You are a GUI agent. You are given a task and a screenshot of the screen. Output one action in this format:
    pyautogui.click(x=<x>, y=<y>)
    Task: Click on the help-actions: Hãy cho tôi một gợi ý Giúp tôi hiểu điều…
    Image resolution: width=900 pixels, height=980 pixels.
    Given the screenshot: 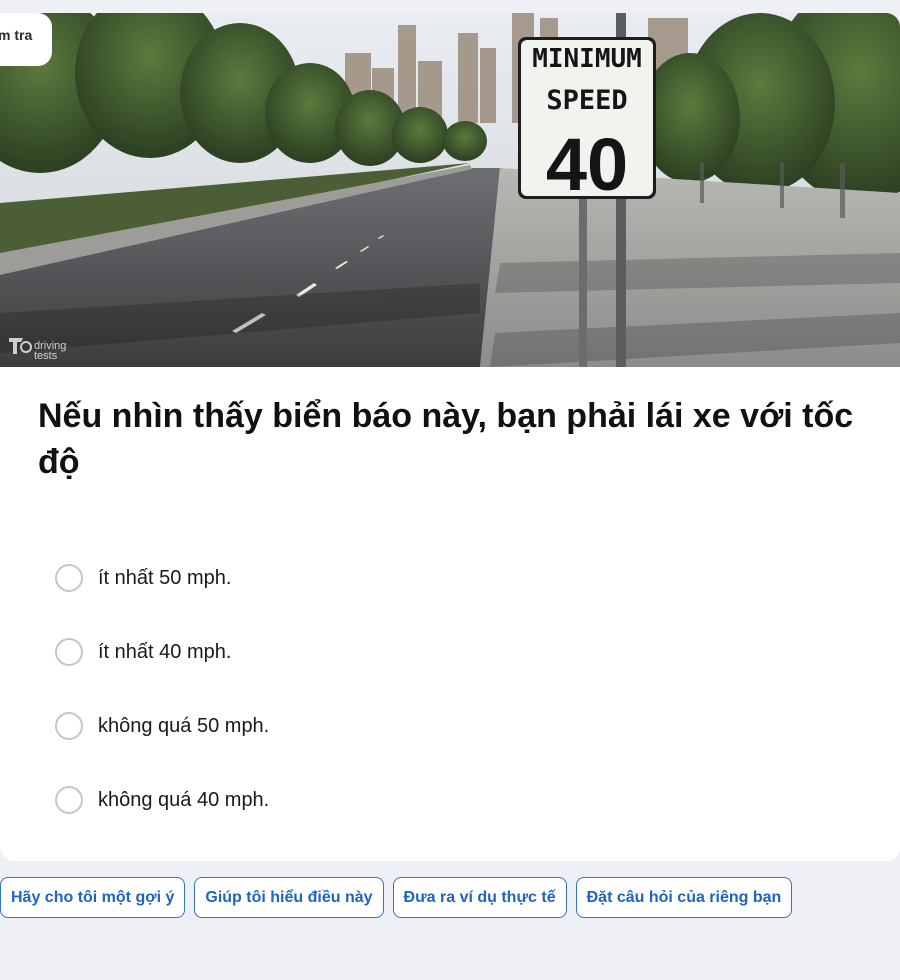 What is the action you would take?
    pyautogui.click(x=396, y=897)
    